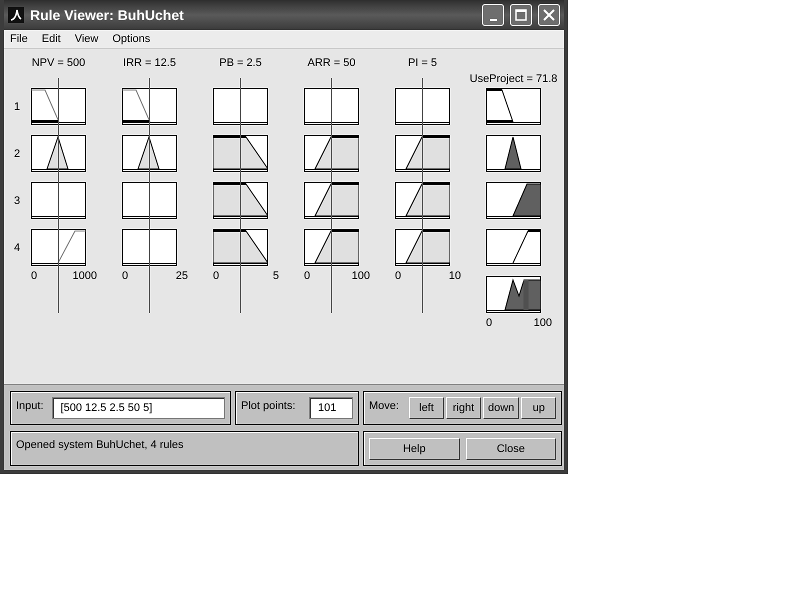  Describe the element at coordinates (131, 39) in the screenshot. I see `menu-item: Options` at that location.